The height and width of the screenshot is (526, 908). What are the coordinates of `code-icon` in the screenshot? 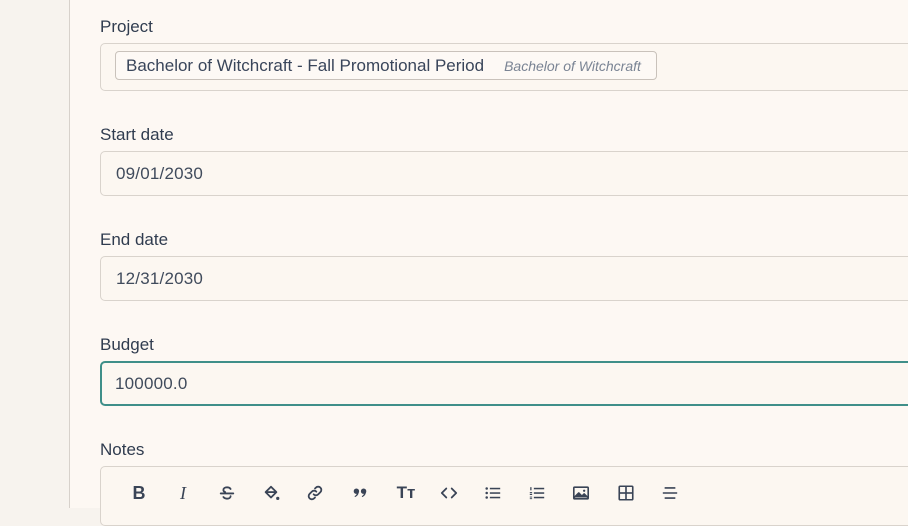 It's located at (449, 493).